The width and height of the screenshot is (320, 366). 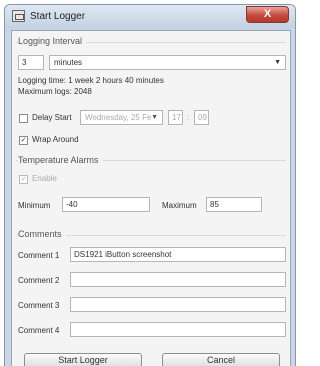 What do you see at coordinates (178, 304) in the screenshot?
I see `comment-3-input` at bounding box center [178, 304].